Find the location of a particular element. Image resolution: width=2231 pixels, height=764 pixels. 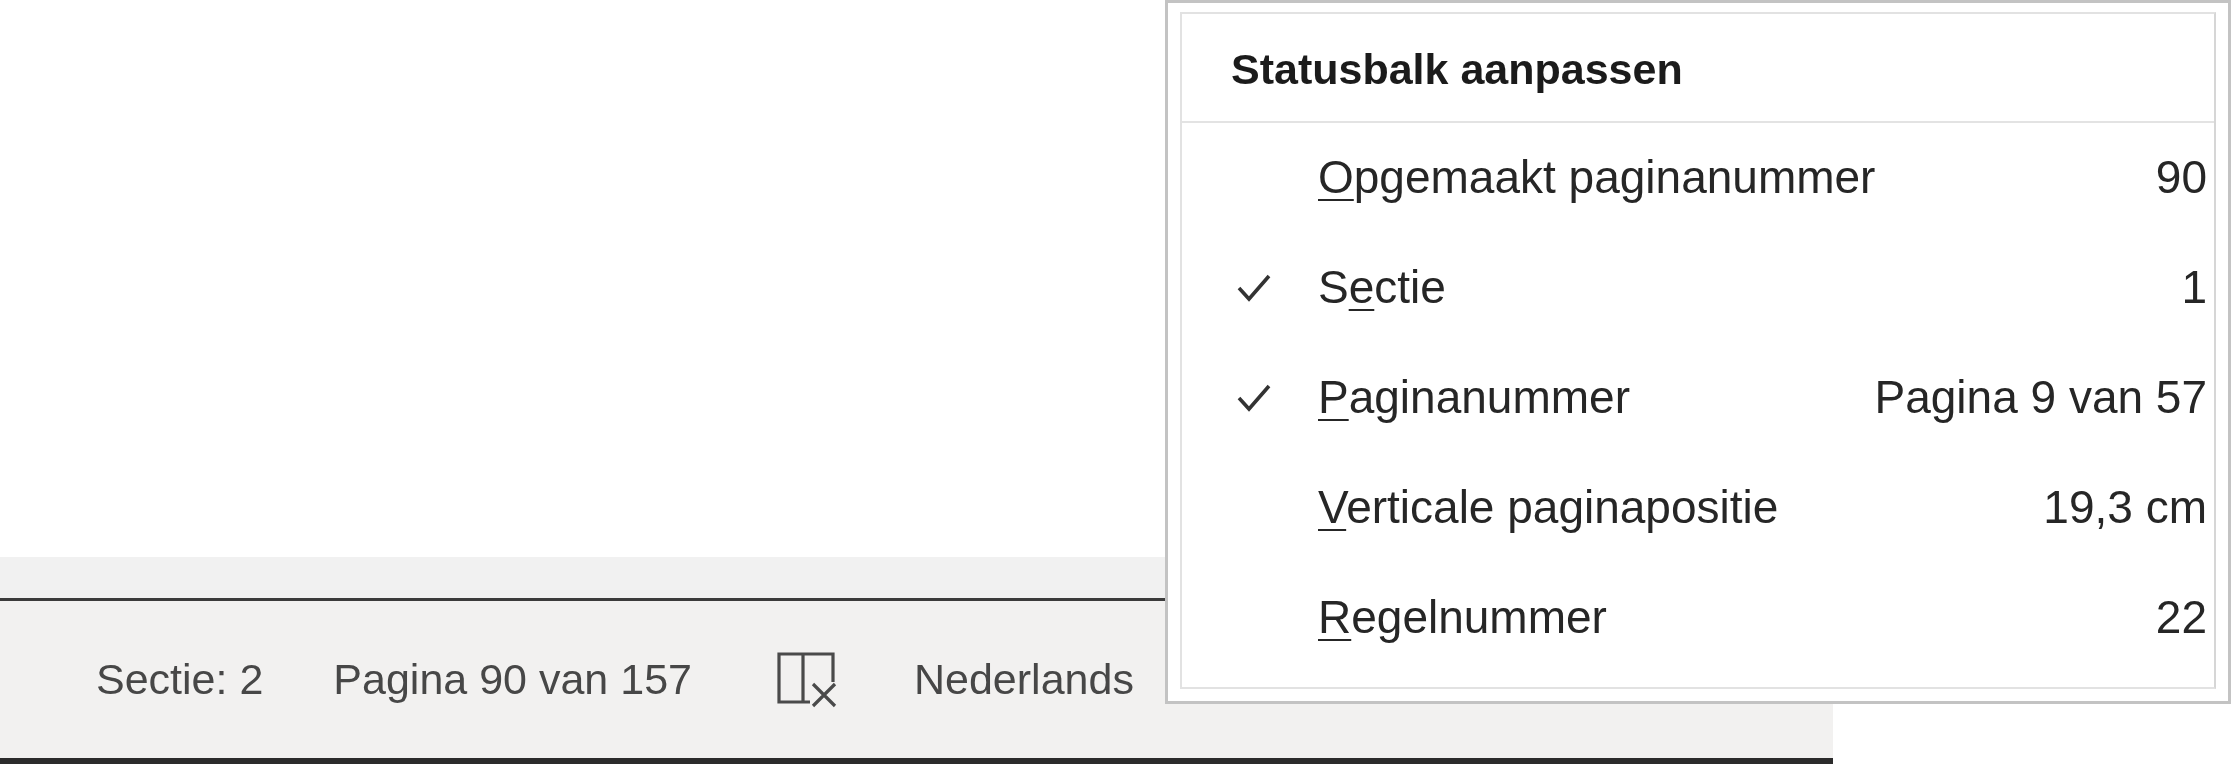

status-bar-text: Nederlands is located at coordinates (1023, 679).